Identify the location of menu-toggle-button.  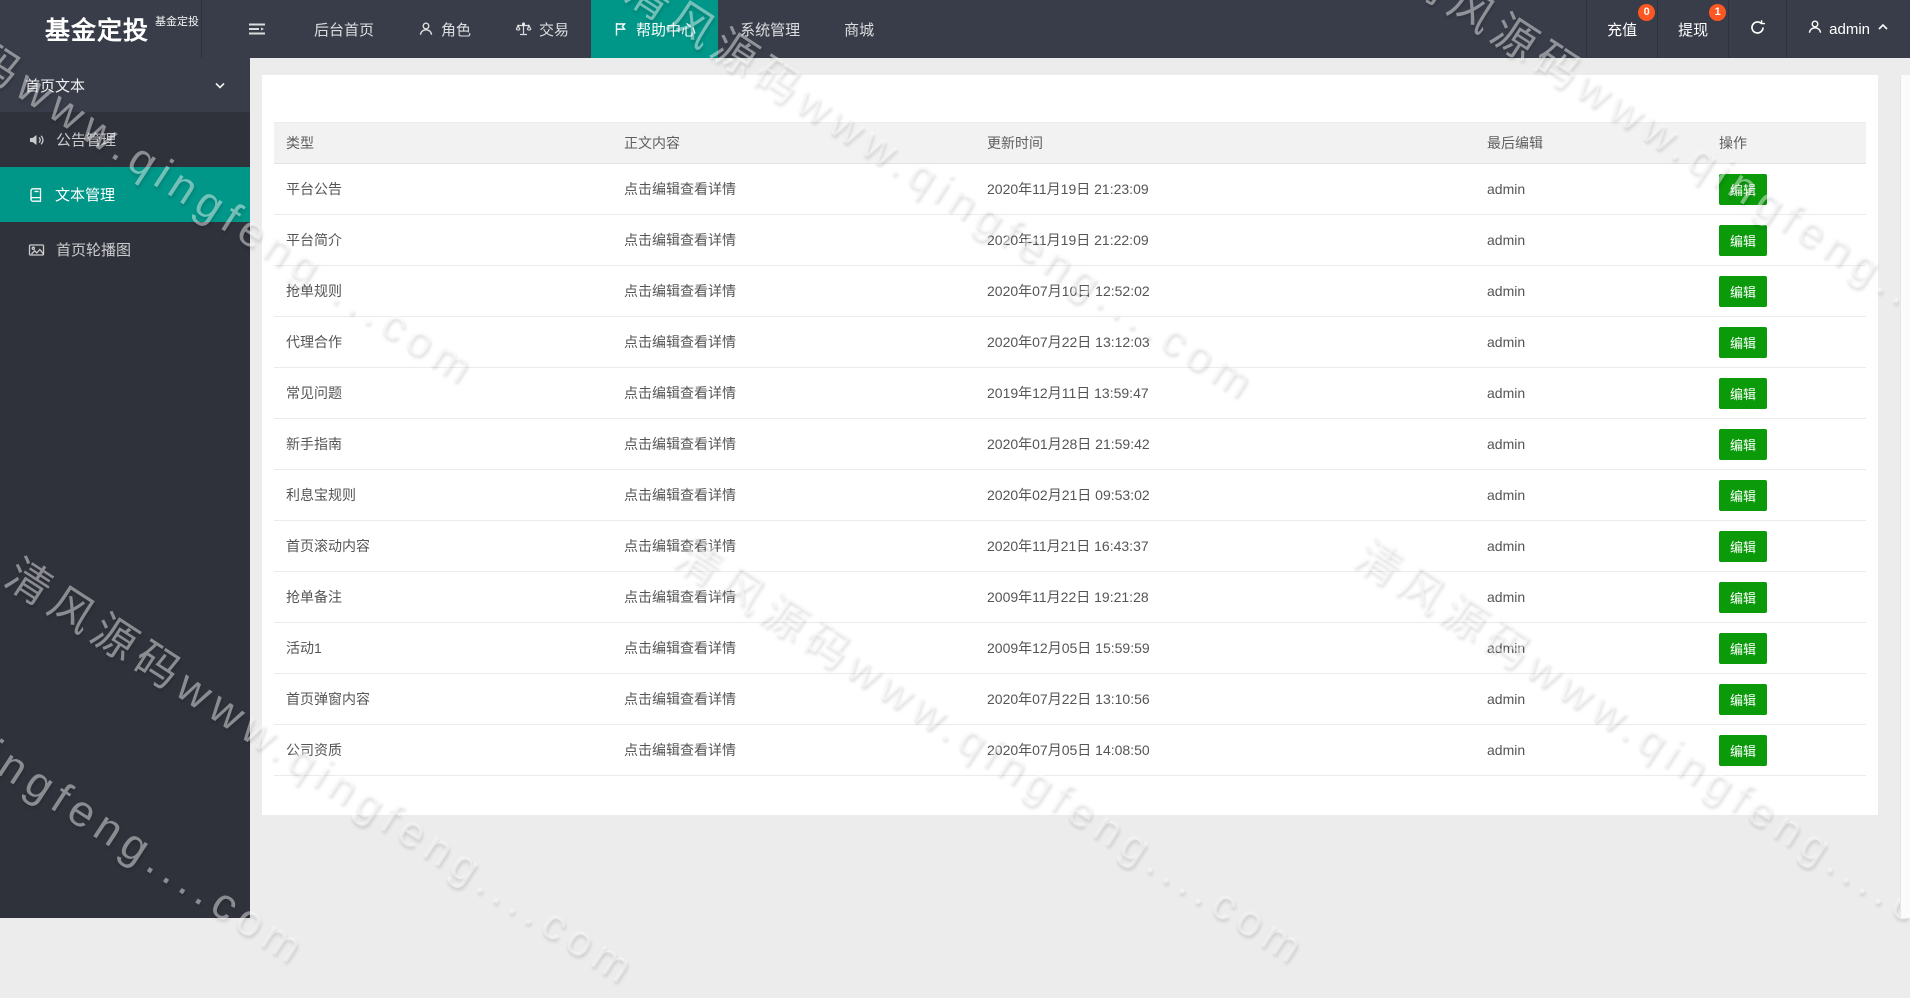
(257, 29).